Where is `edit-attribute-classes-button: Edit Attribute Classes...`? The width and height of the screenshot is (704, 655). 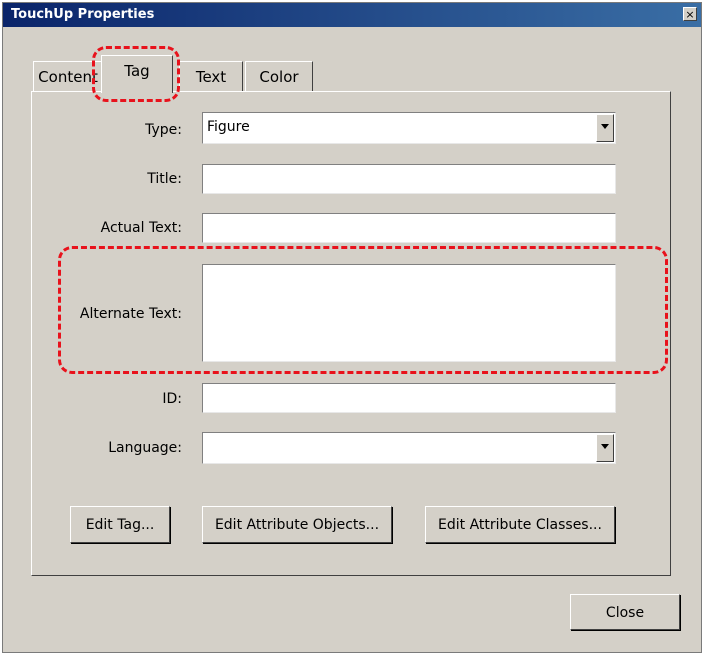
edit-attribute-classes-button: Edit Attribute Classes... is located at coordinates (520, 524).